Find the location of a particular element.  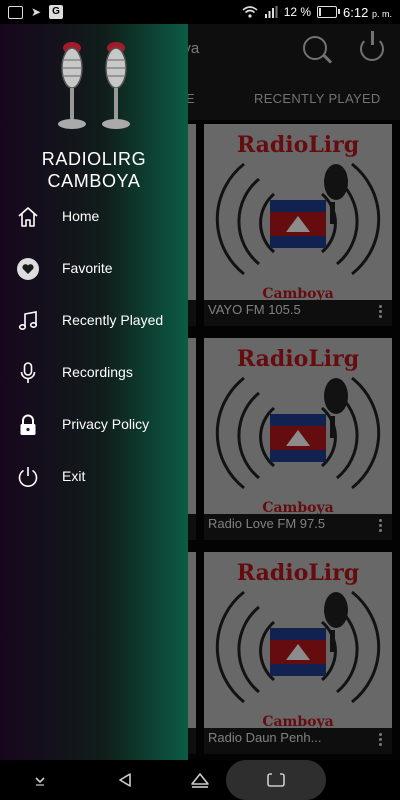

drawer-title-line1: RADIOLIRG is located at coordinates (94, 159).